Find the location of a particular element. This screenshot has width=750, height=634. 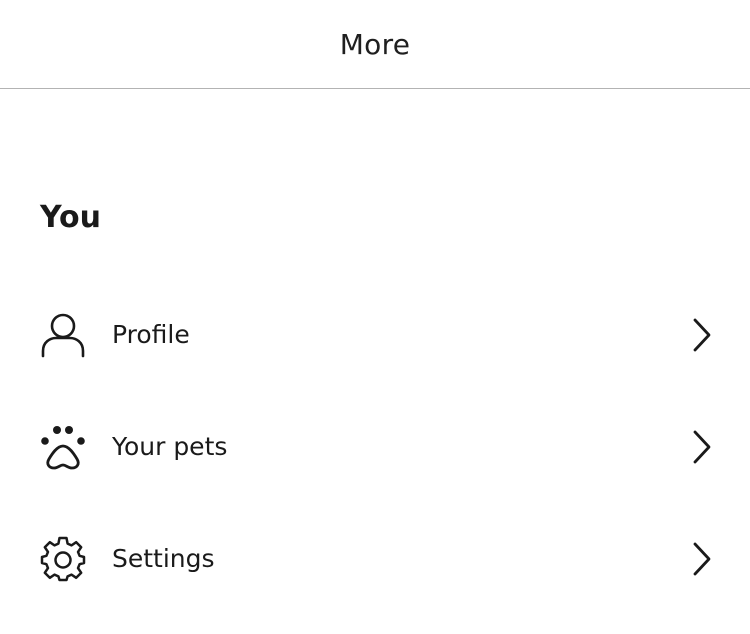

menu-item-label: Settings is located at coordinates (163, 558).